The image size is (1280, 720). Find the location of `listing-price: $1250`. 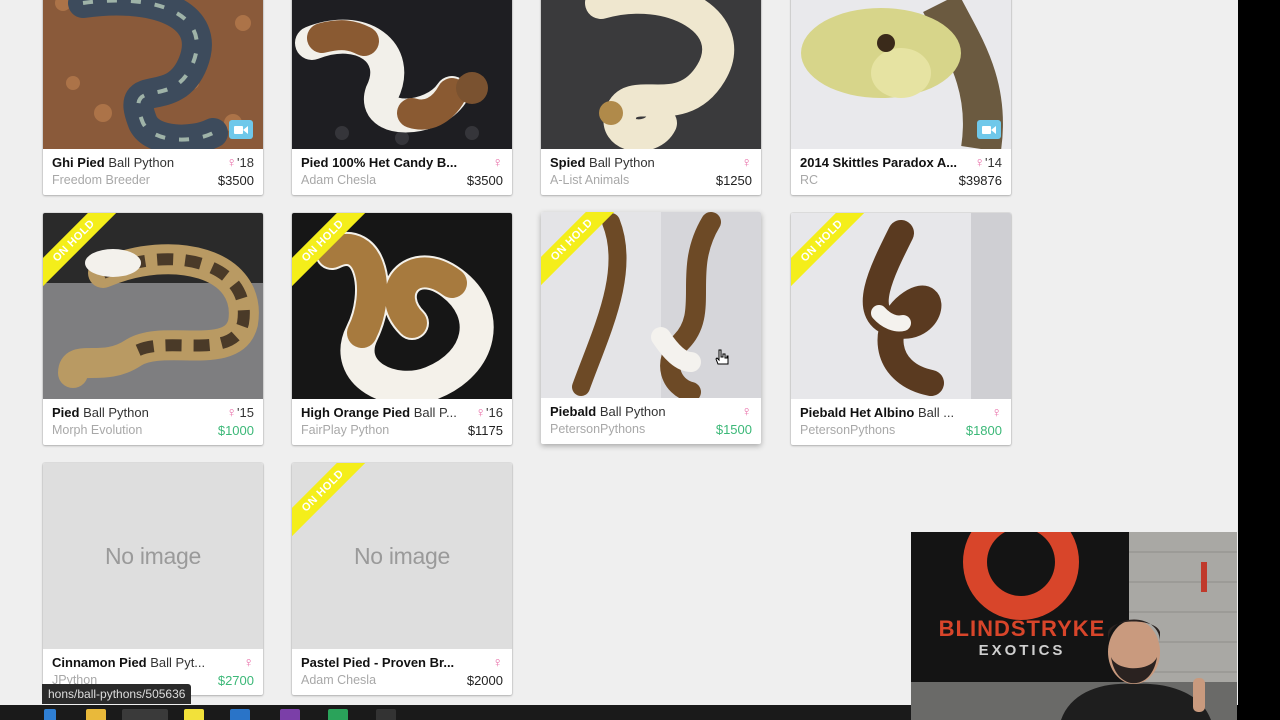

listing-price: $1250 is located at coordinates (733, 180).